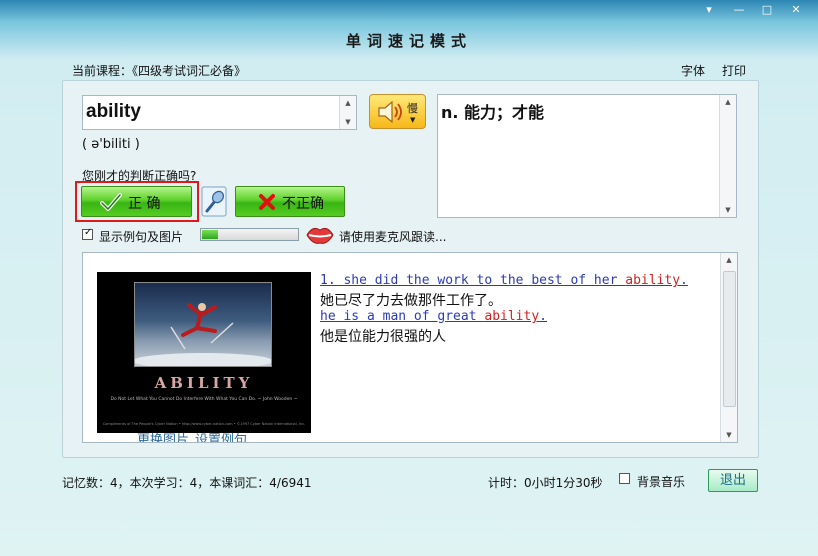 The image size is (818, 556). Describe the element at coordinates (249, 234) in the screenshot. I see `recording-level-bar` at that location.